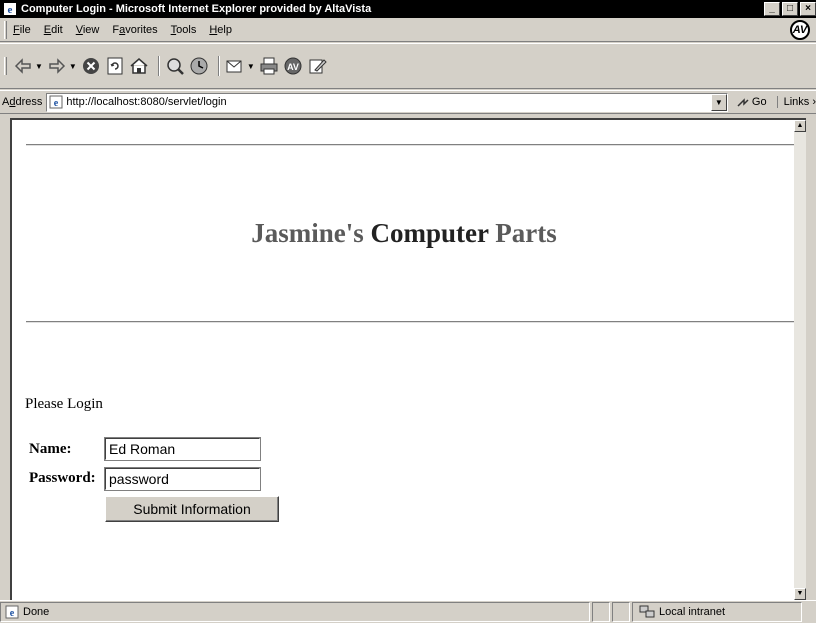  Describe the element at coordinates (88, 30) in the screenshot. I see `menu-view: View` at that location.